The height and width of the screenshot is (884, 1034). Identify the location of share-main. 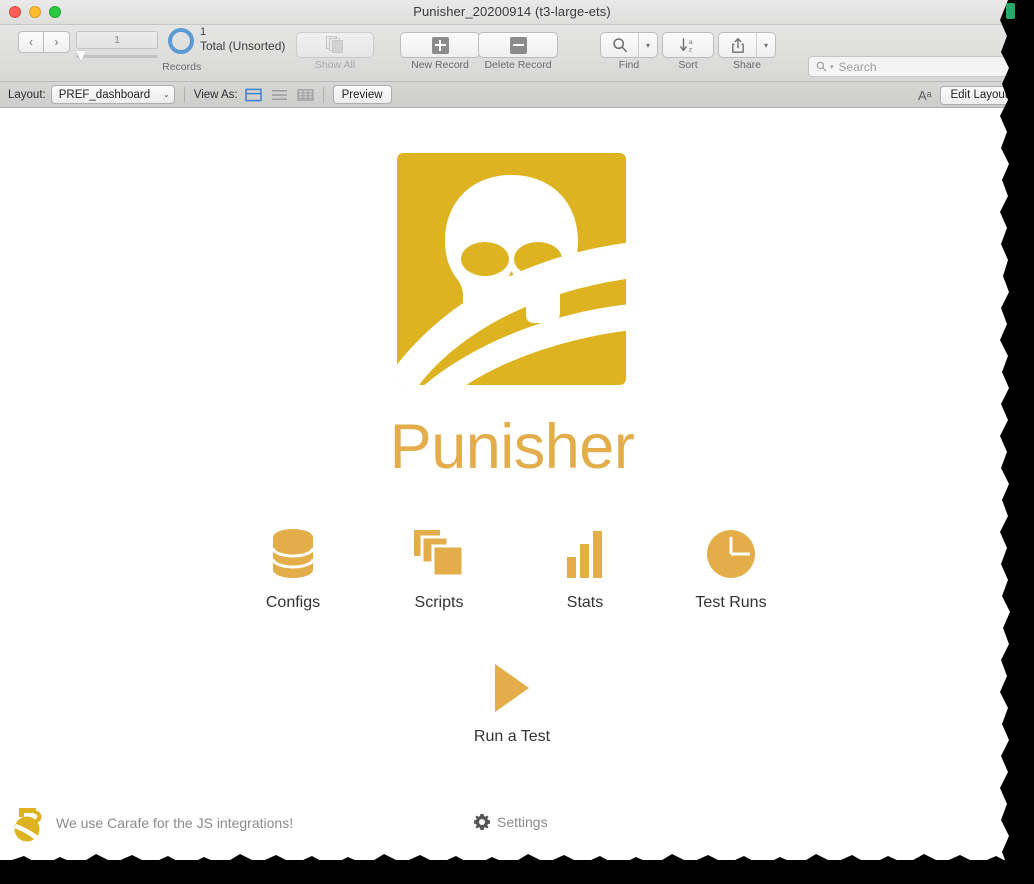
(737, 45).